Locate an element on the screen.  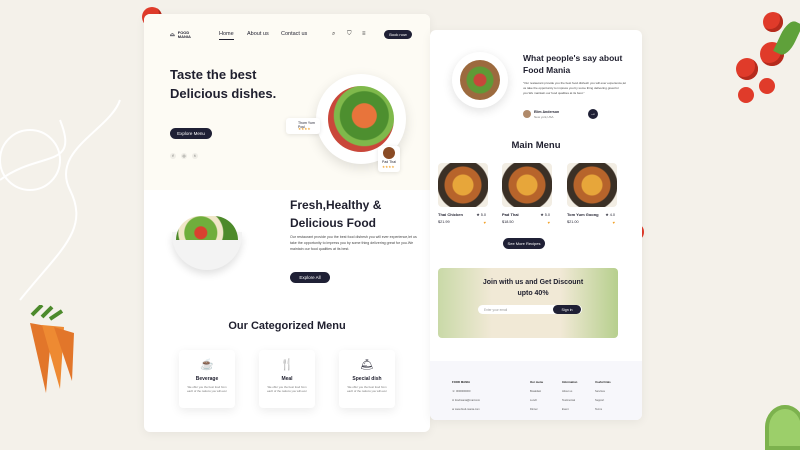
footer-phone: ☏ 0000000000 is located at coordinates (461, 391).